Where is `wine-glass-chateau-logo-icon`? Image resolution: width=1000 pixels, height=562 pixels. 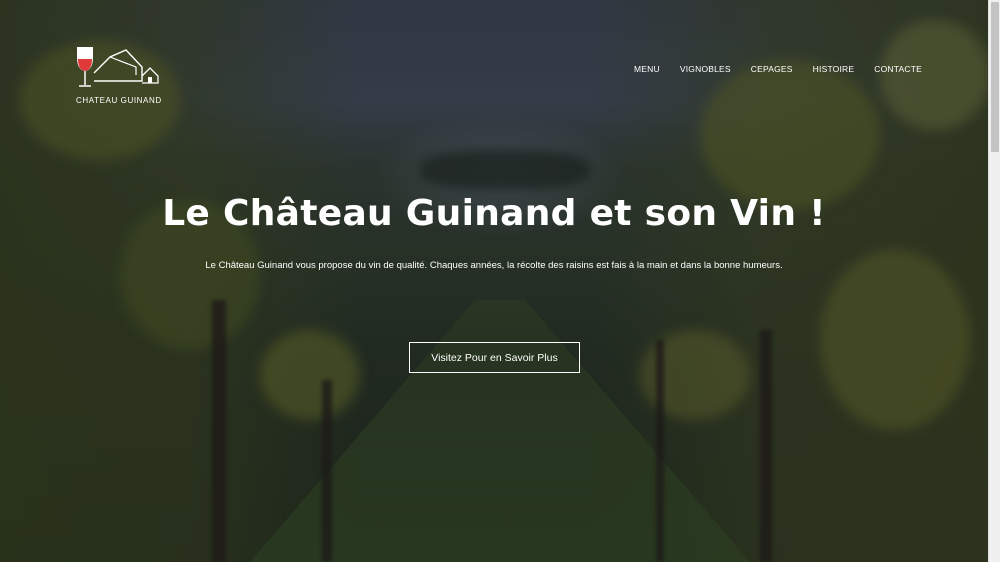 wine-glass-chateau-logo-icon is located at coordinates (118, 67).